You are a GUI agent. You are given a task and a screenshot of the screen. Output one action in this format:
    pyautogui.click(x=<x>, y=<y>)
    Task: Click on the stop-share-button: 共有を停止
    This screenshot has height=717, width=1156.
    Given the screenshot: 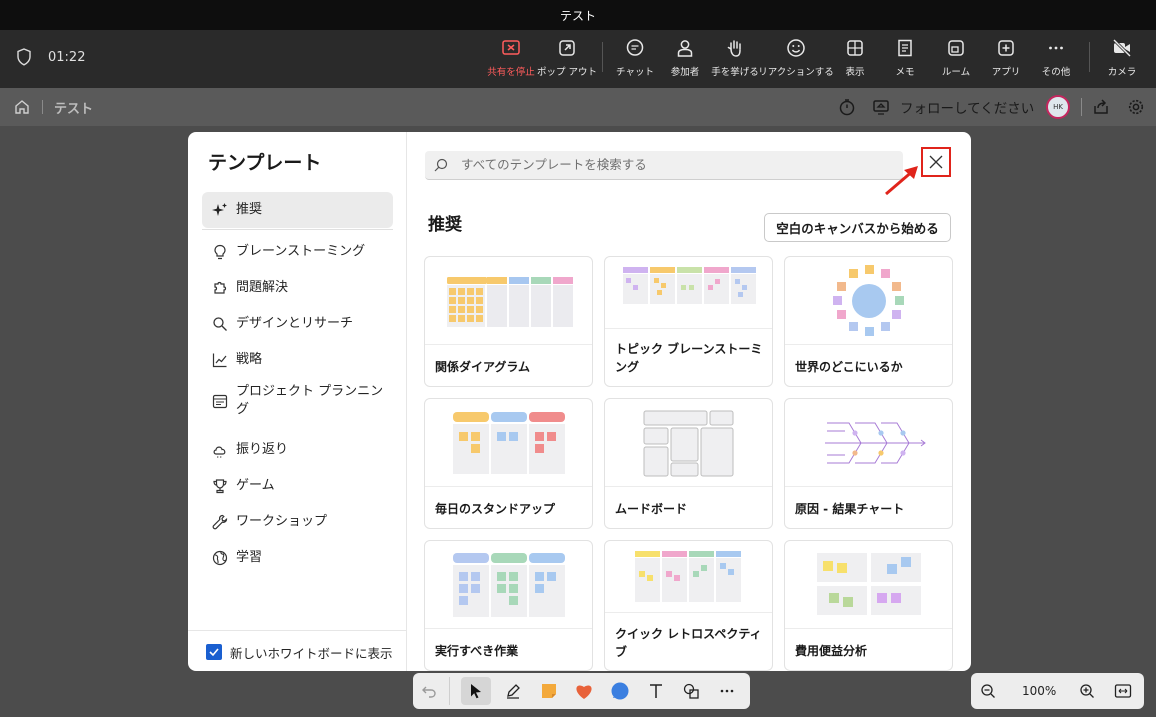 What is the action you would take?
    pyautogui.click(x=511, y=60)
    